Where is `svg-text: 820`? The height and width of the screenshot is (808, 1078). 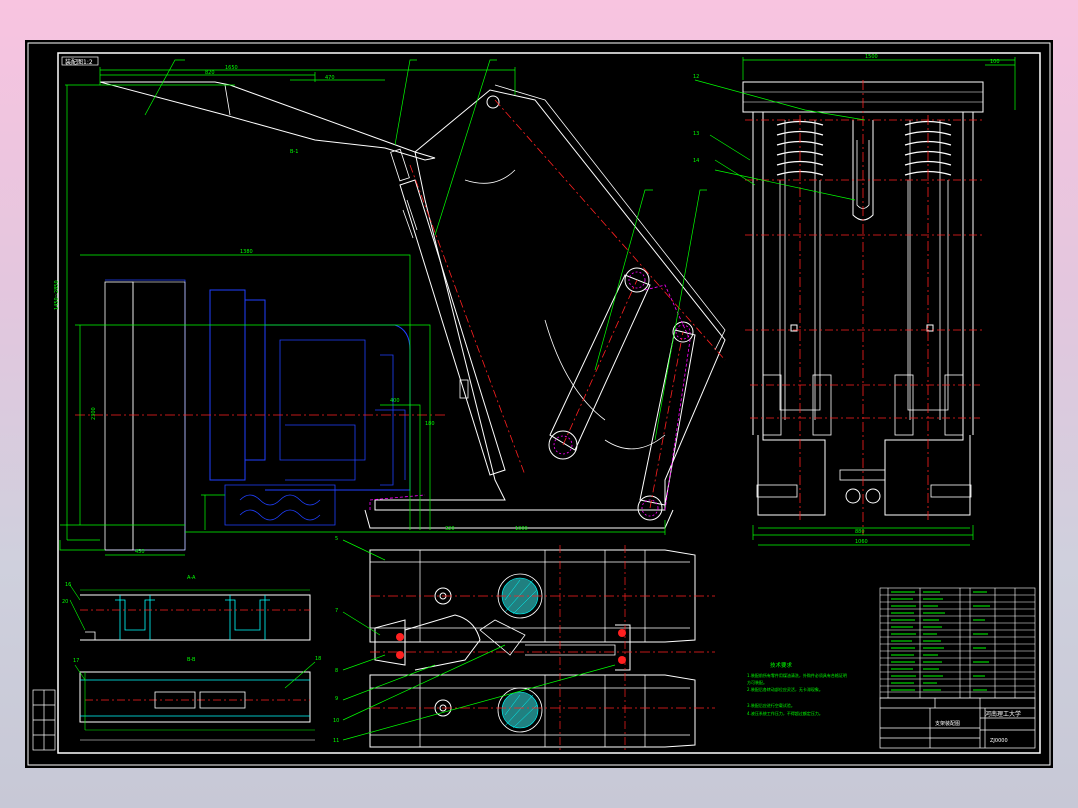
svg-text: 820 is located at coordinates (210, 73).